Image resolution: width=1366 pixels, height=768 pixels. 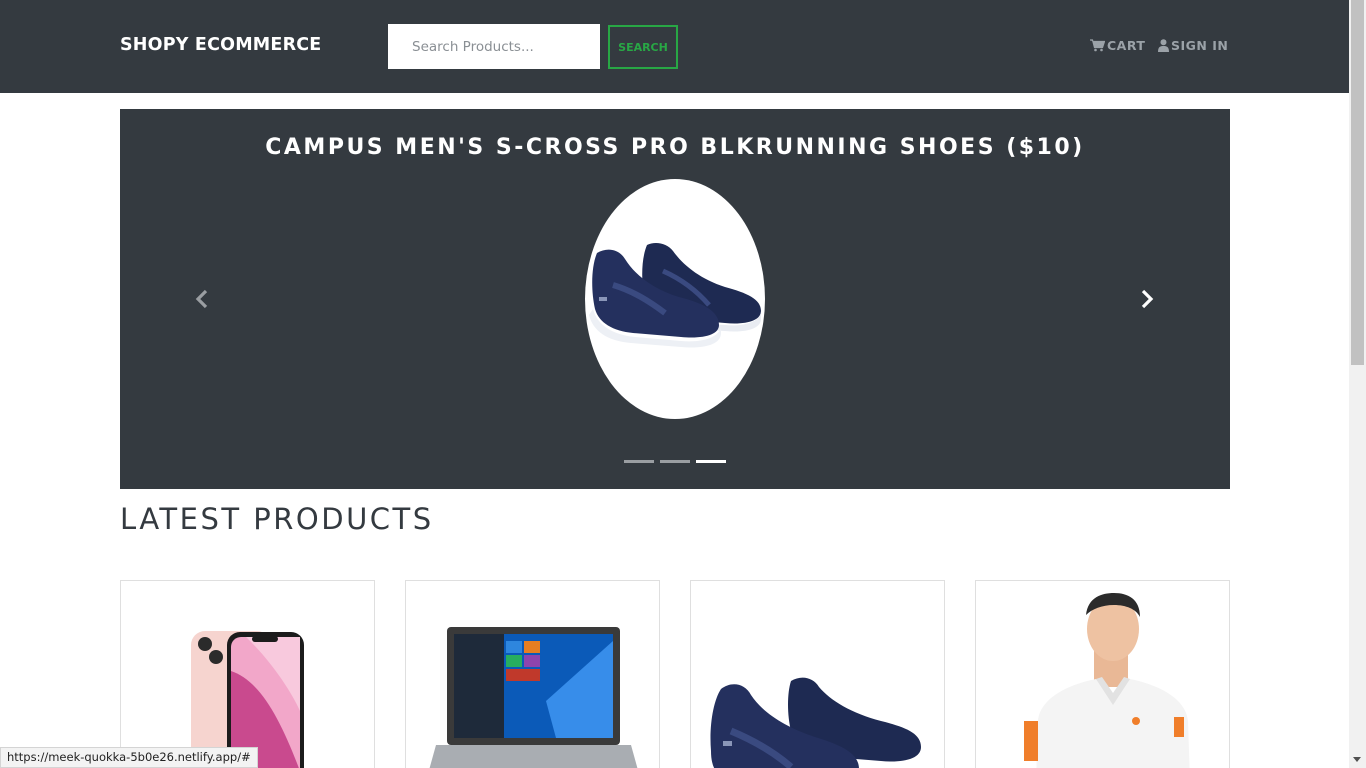 I want to click on iphone-image, so click(x=247, y=699).